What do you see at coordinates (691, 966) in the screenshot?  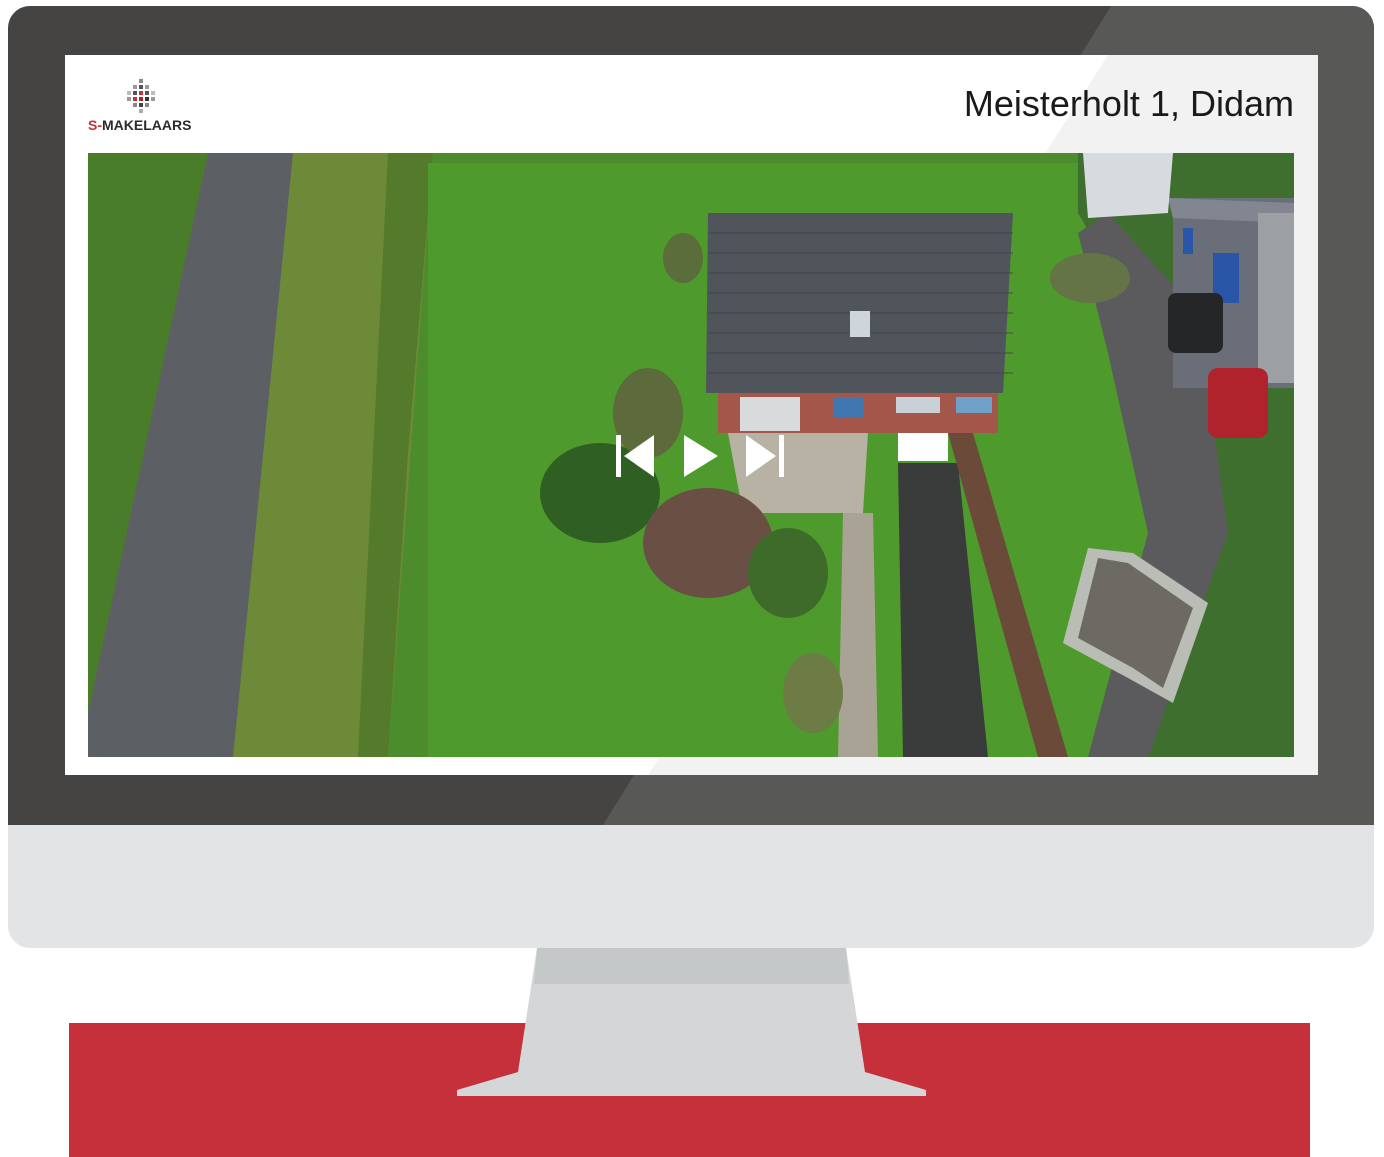 I see `monitor-stand-shadow` at bounding box center [691, 966].